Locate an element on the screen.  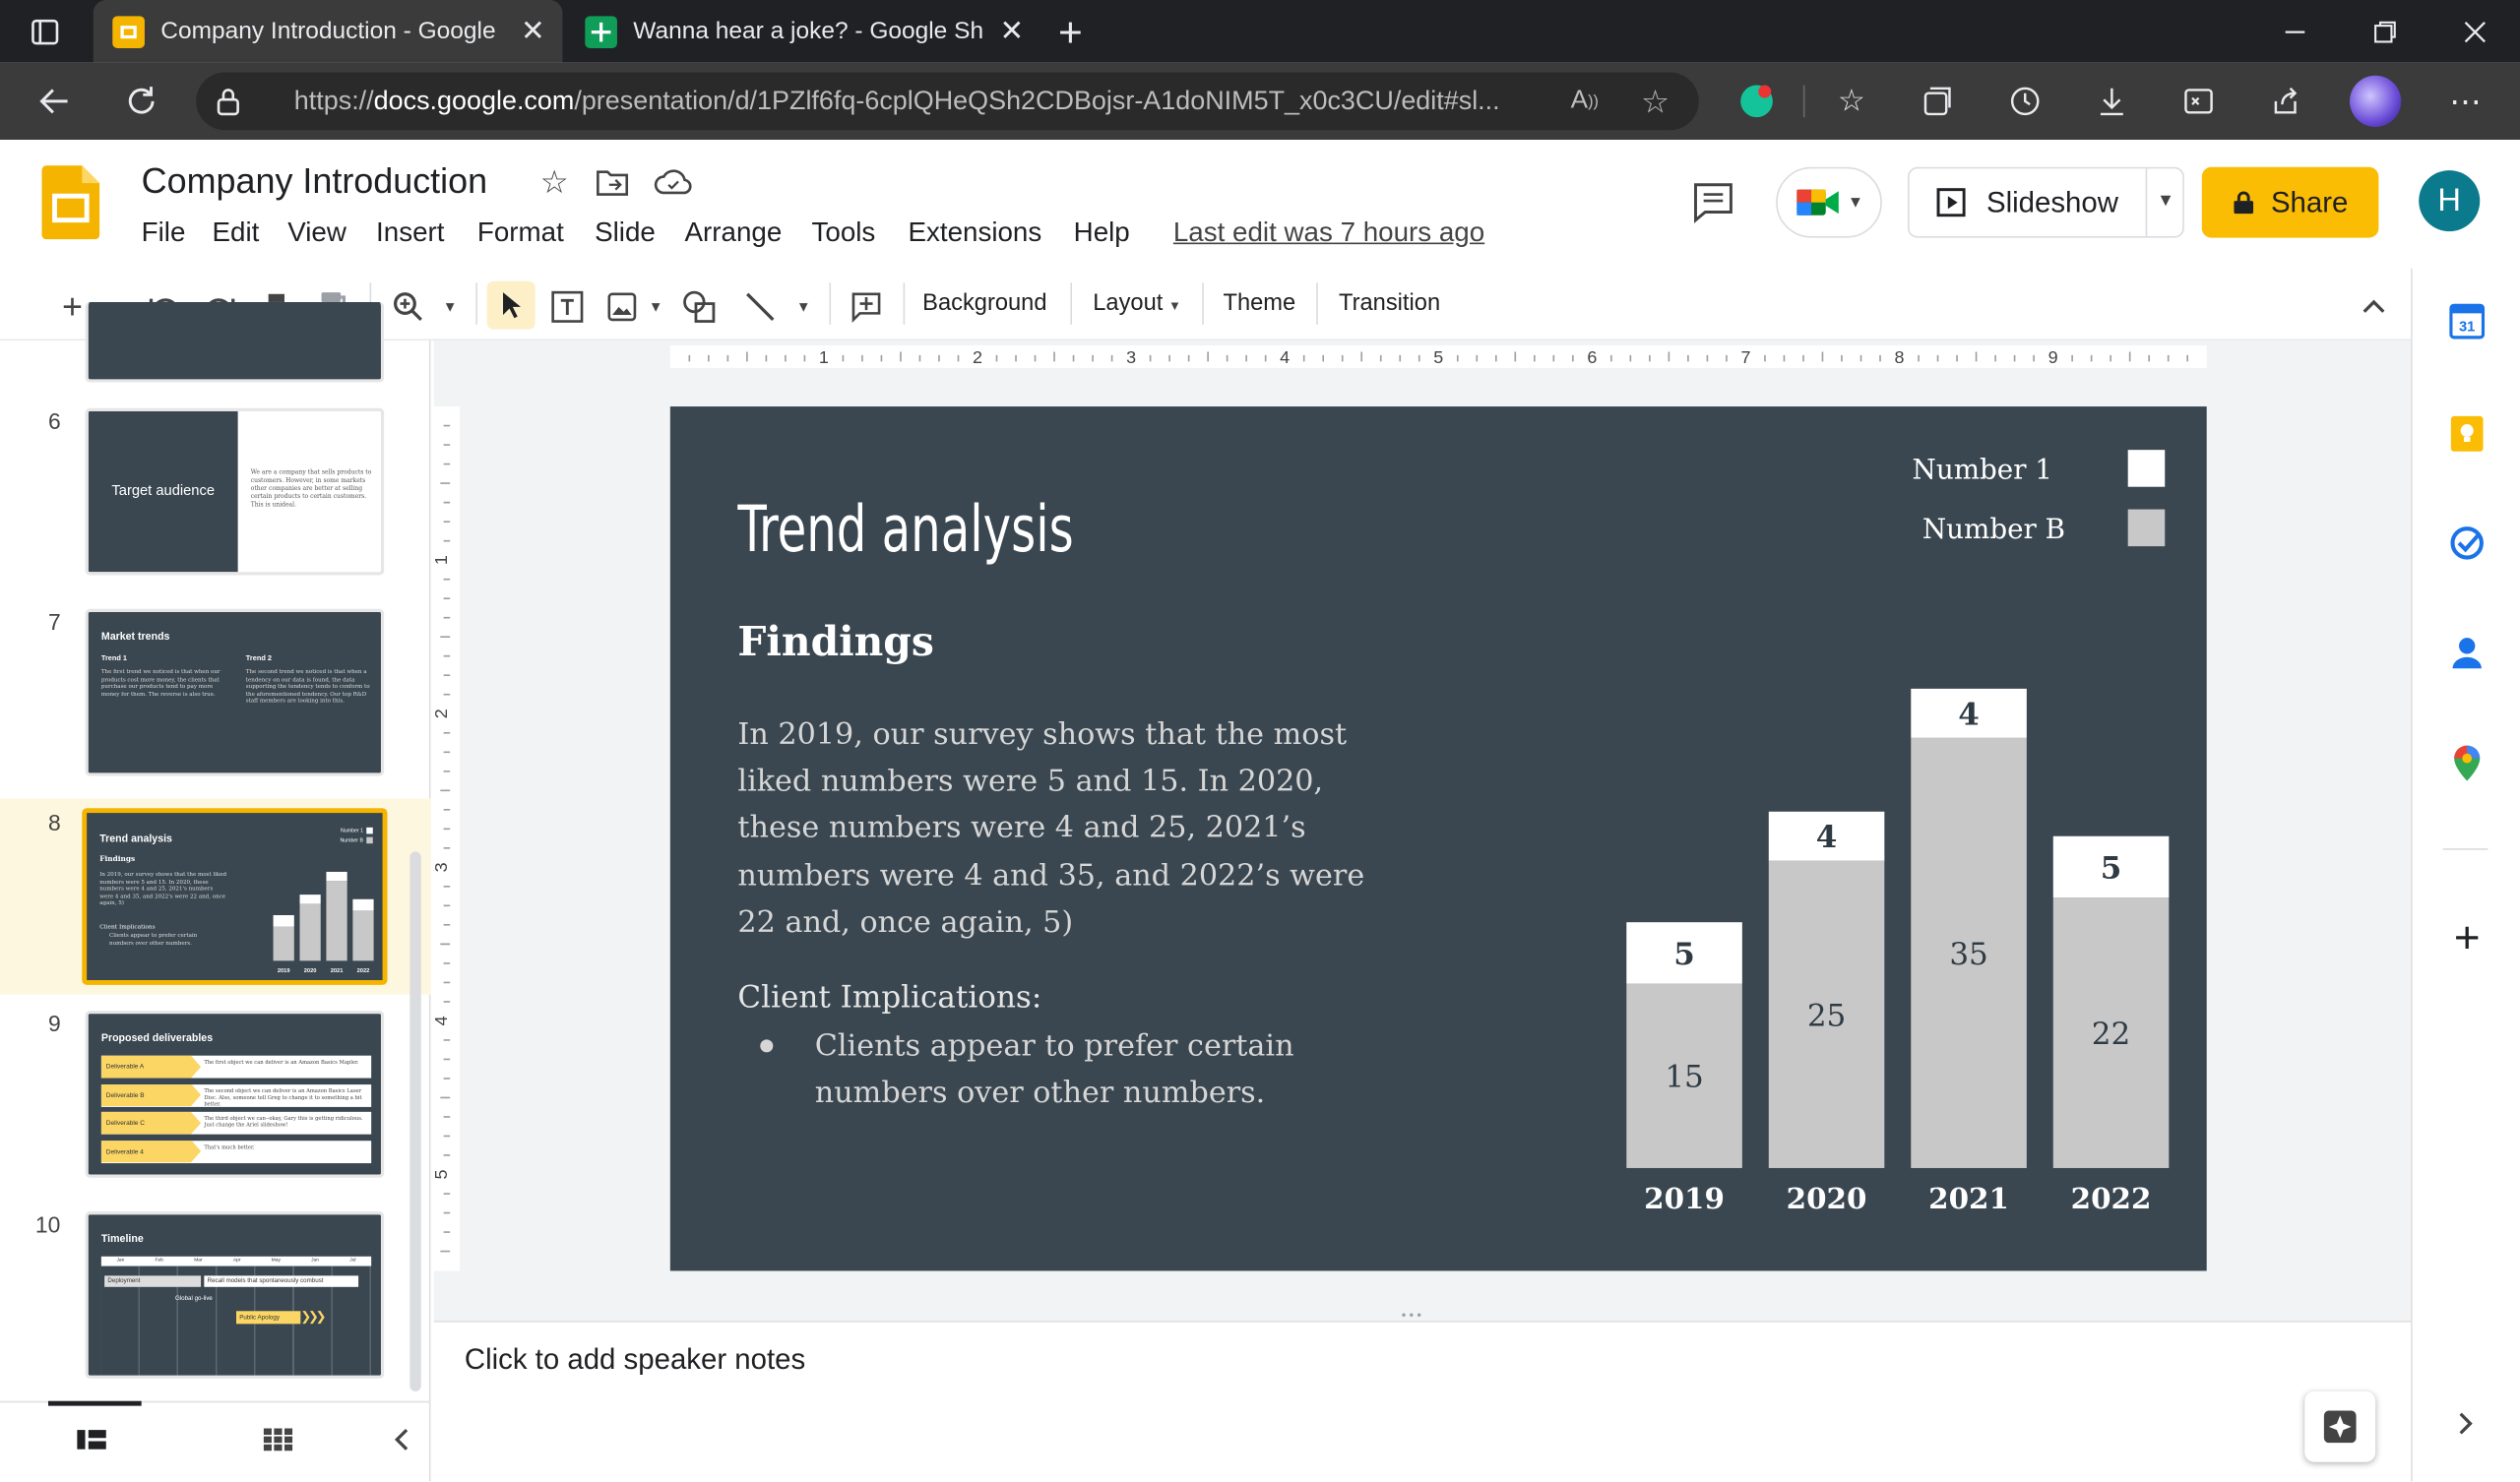
tab-wanna-hear-a-joke: Wanna hear a joke? - Google She ✕ is located at coordinates (799, 31).